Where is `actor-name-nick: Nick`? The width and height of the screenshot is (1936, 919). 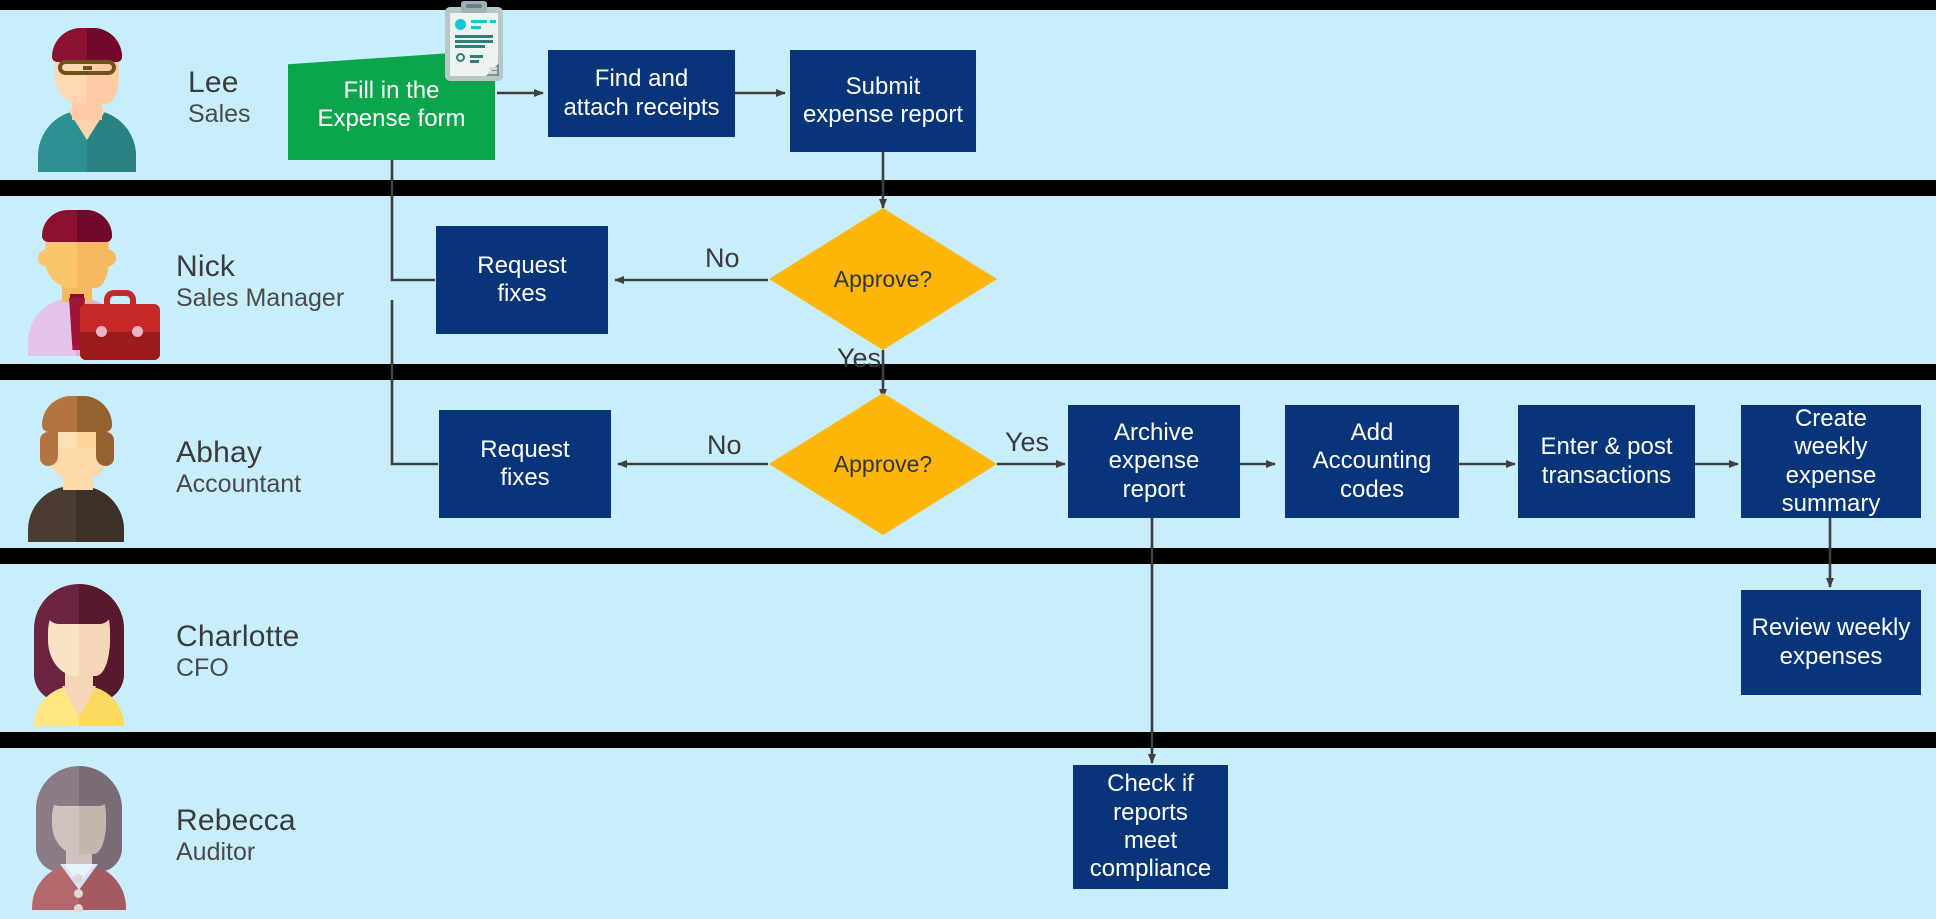 actor-name-nick: Nick is located at coordinates (206, 267).